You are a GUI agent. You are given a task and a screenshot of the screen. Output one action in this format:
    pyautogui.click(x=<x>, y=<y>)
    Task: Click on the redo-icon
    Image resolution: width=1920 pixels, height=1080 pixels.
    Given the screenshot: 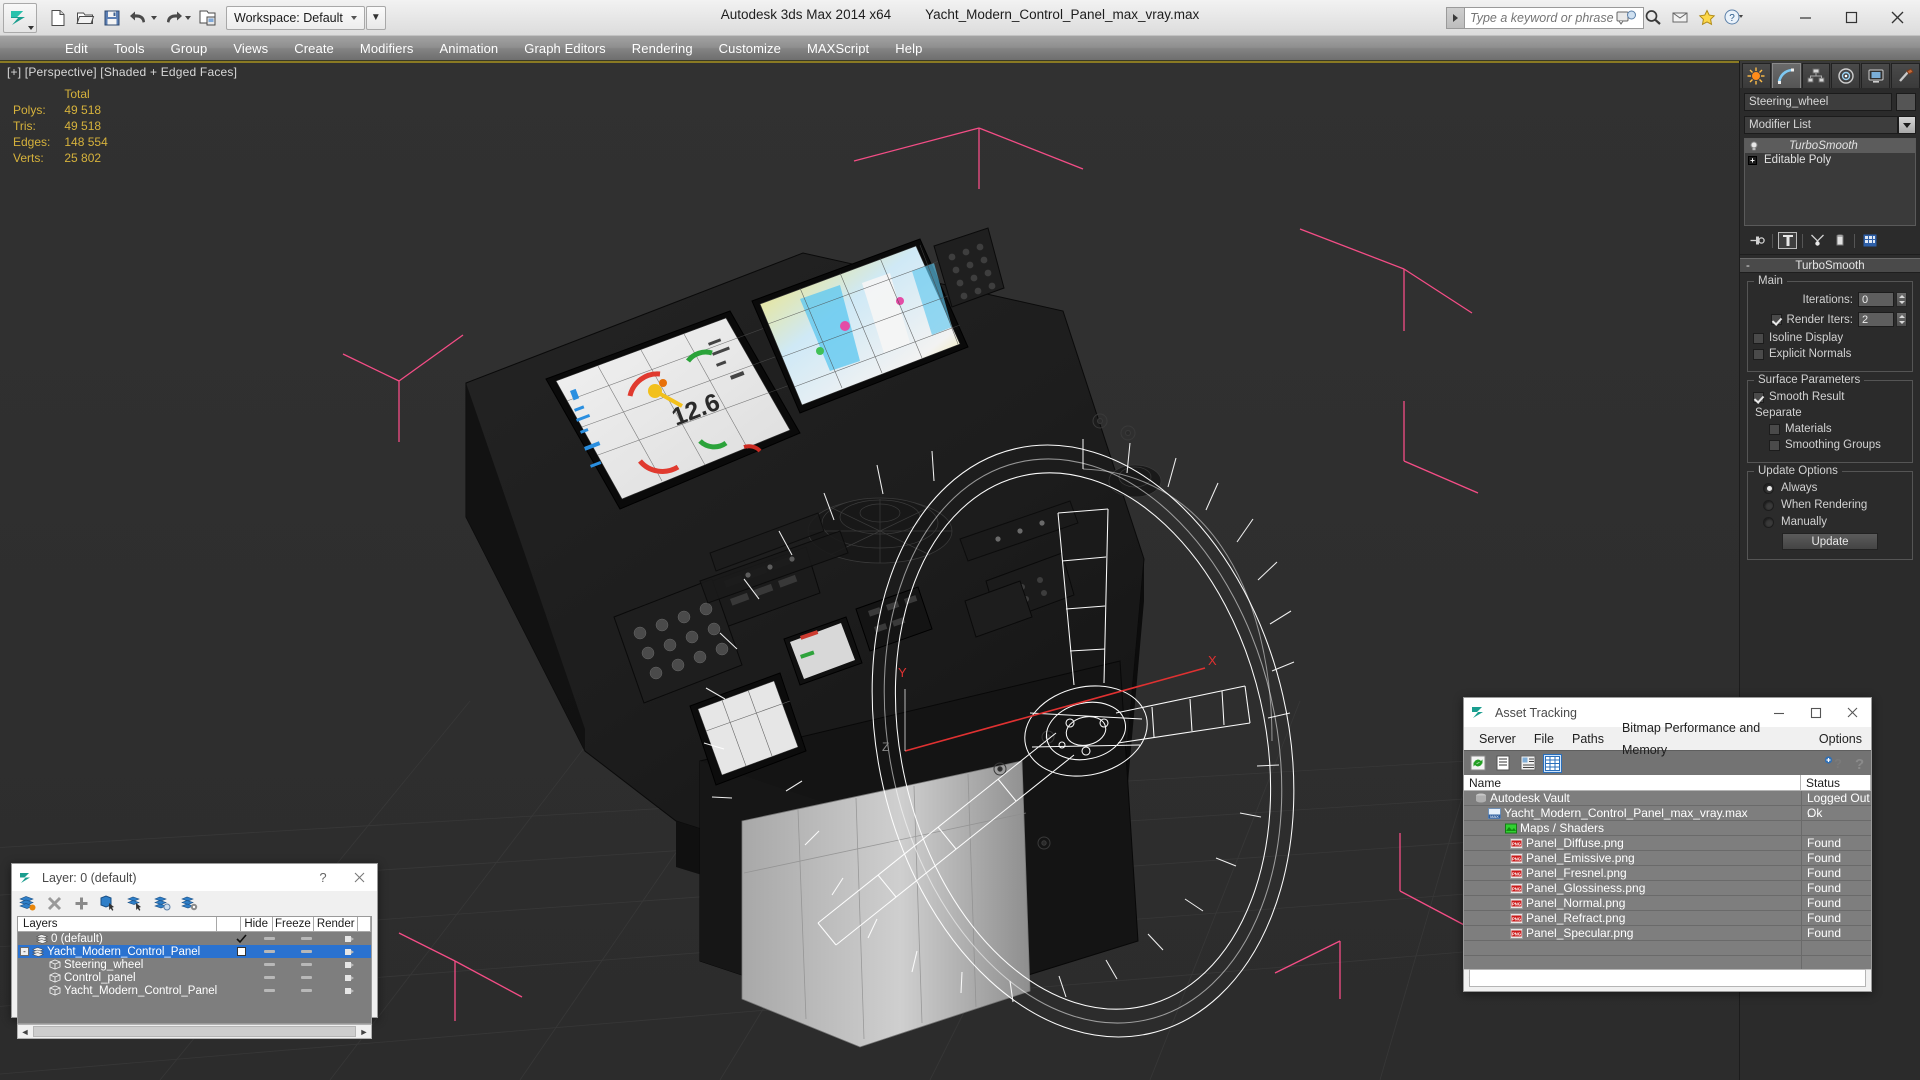 What is the action you would take?
    pyautogui.click(x=173, y=18)
    